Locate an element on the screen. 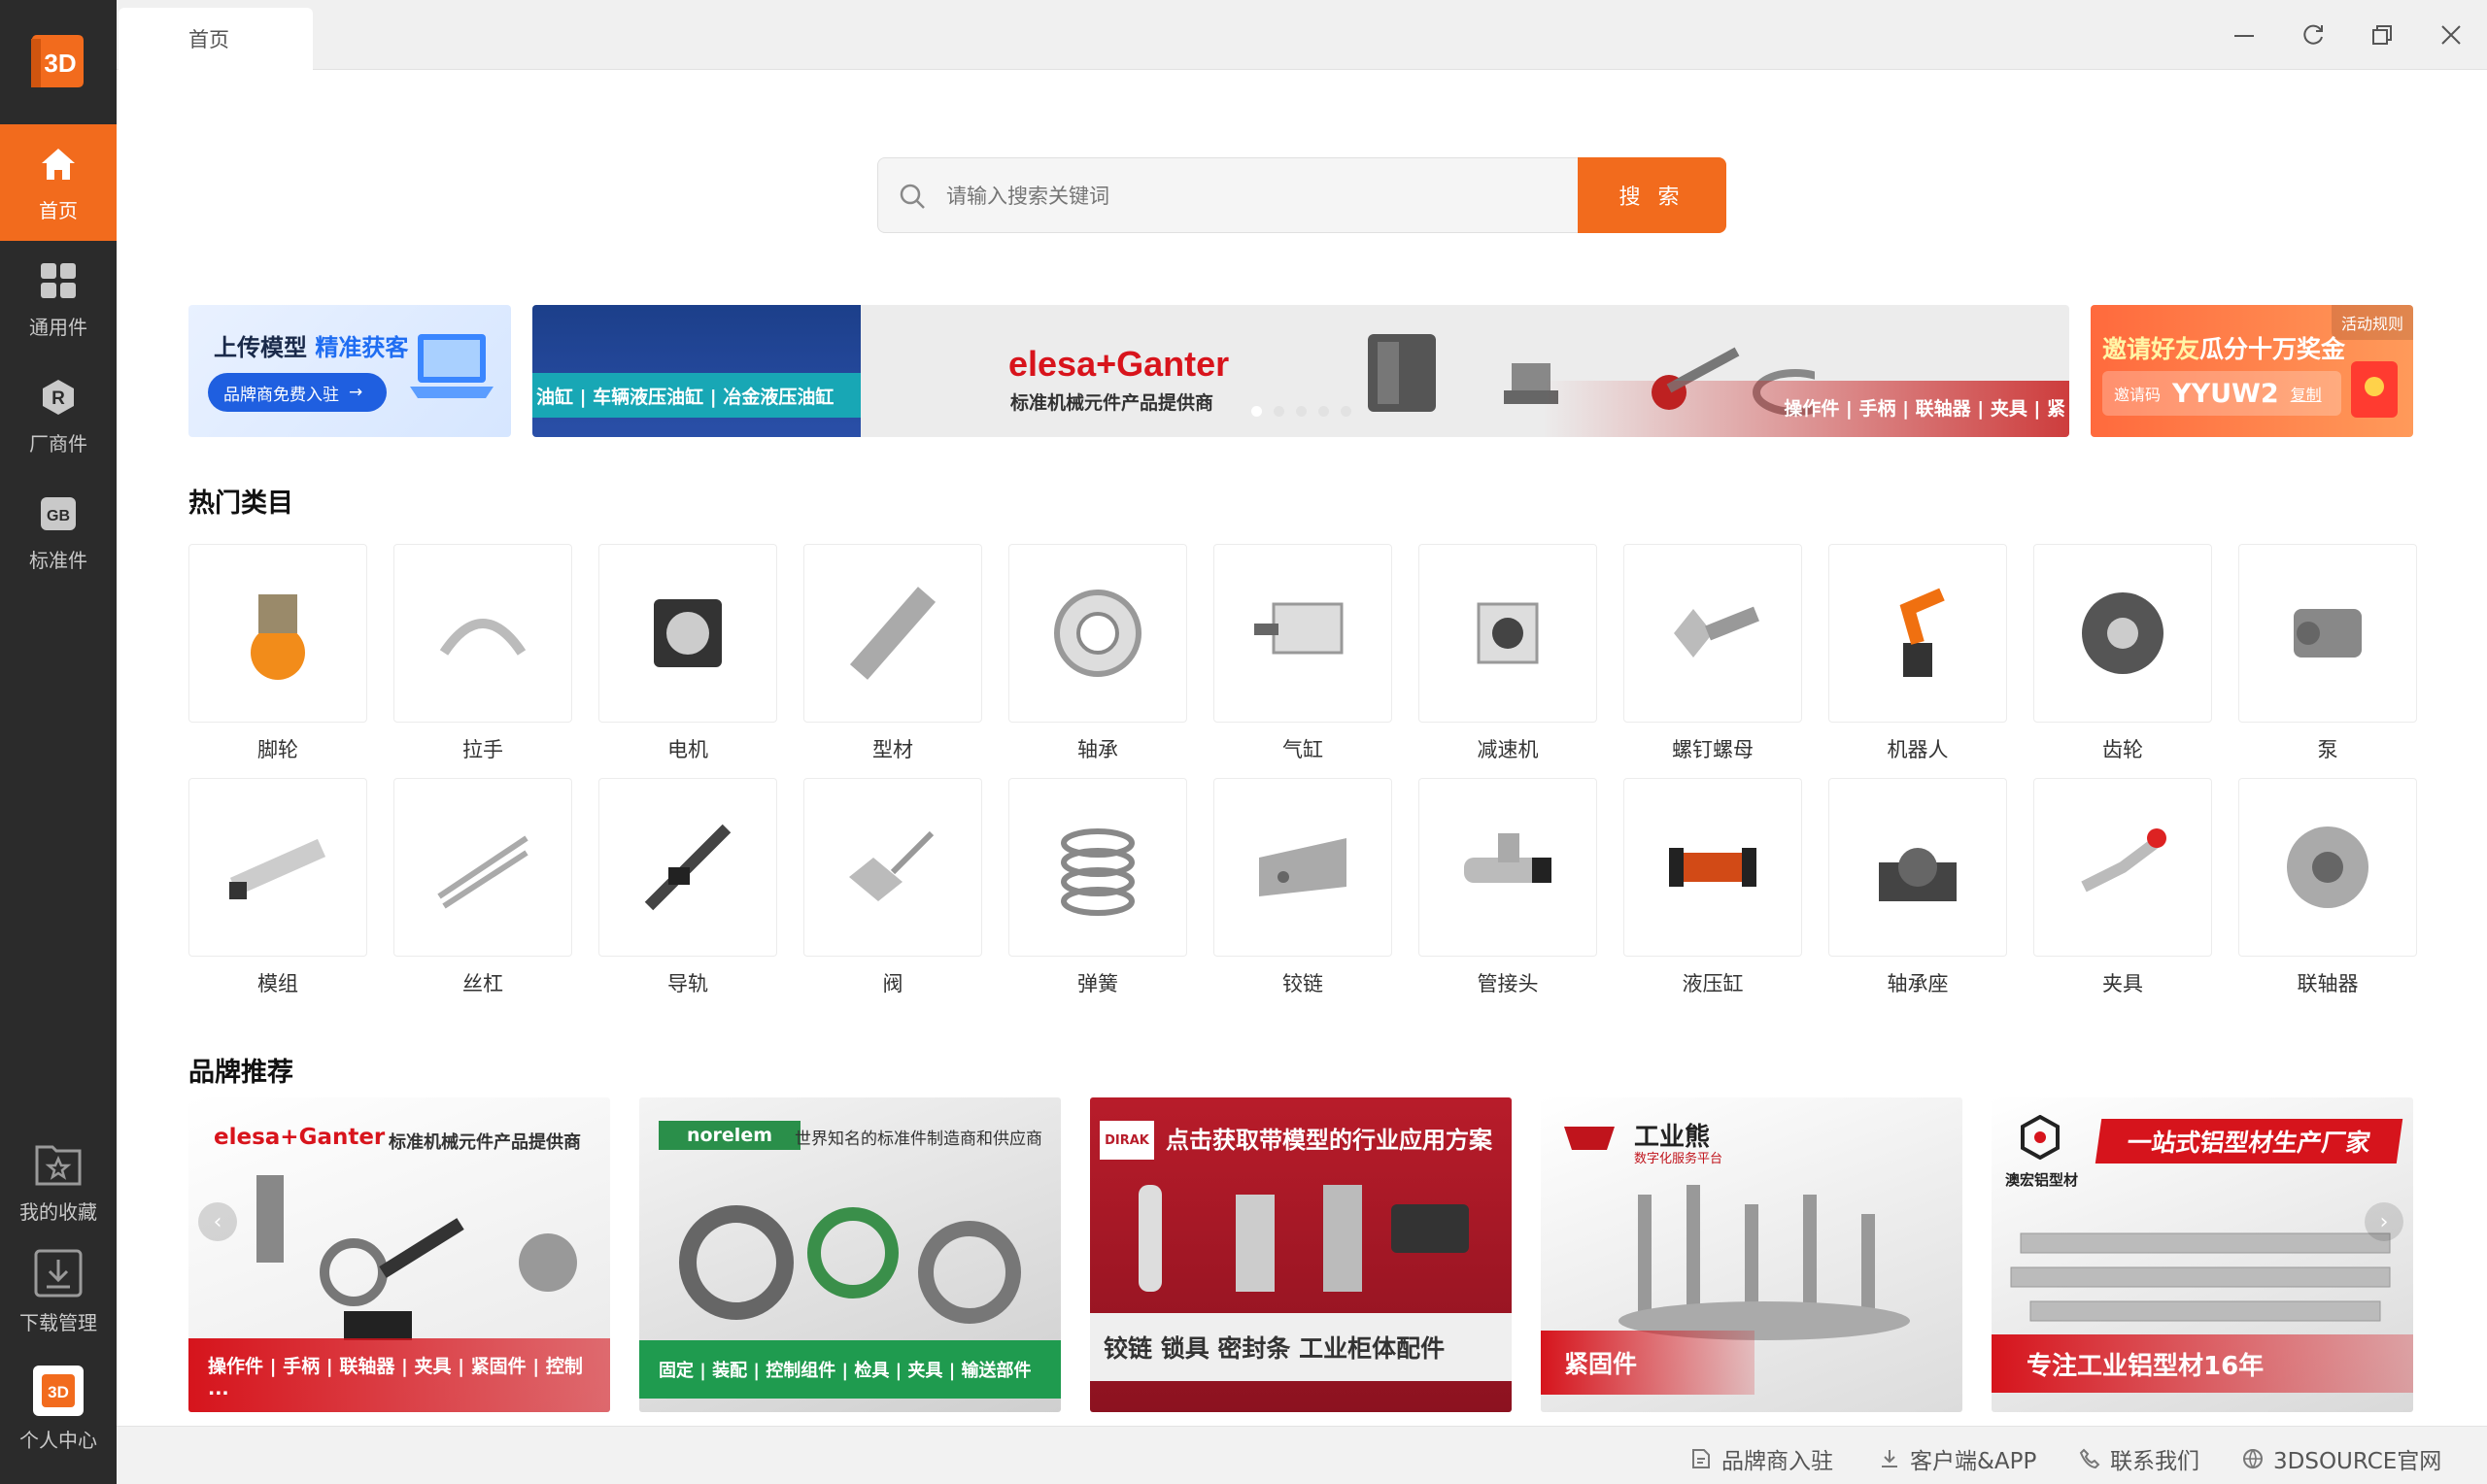  category-item: 型材 is located at coordinates (892, 653).